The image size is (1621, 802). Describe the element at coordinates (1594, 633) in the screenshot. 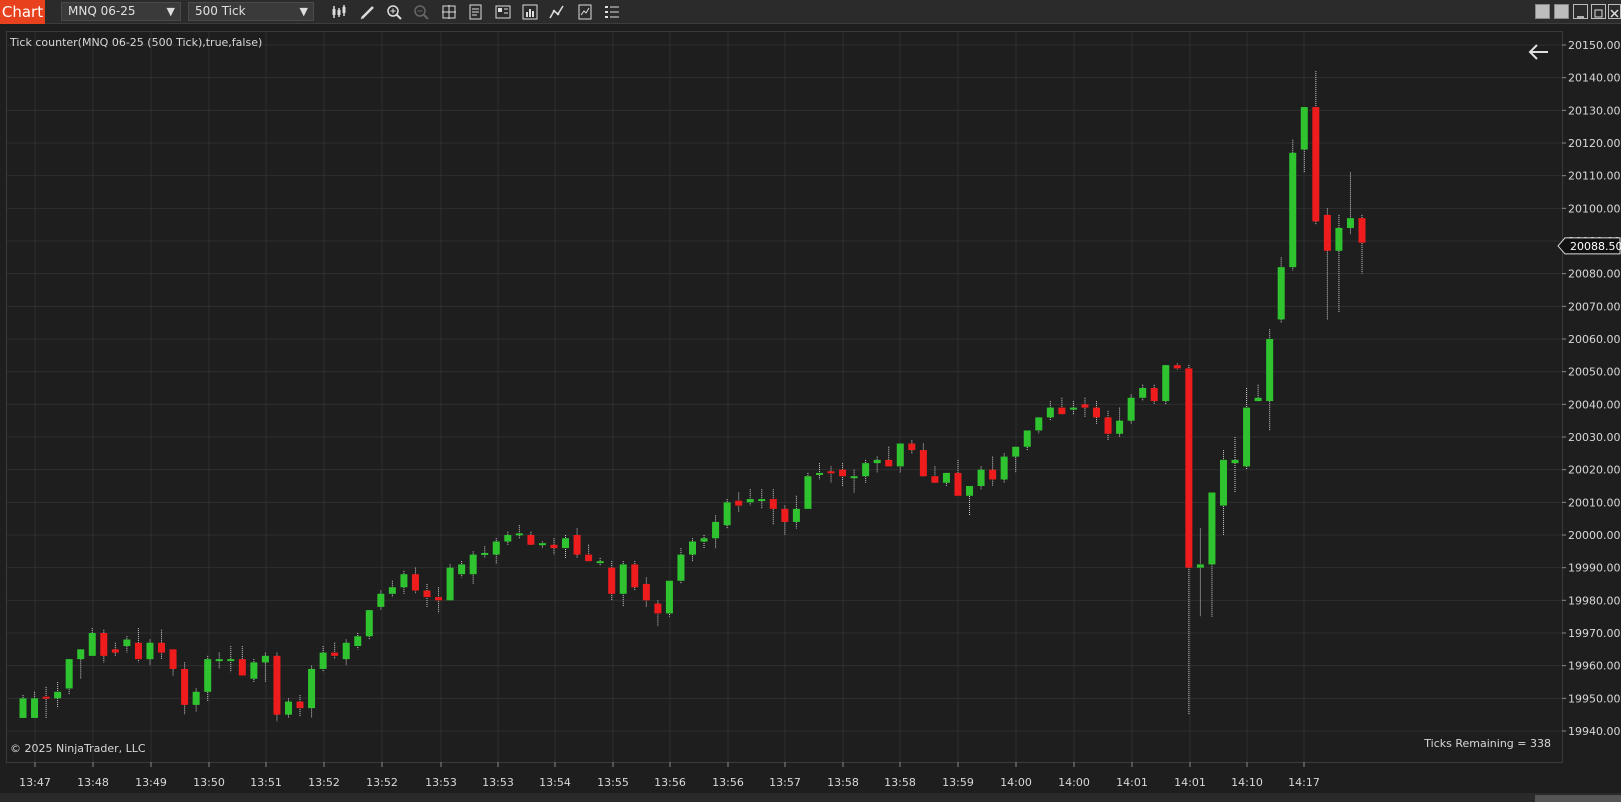

I see `y-tick-label: 19970.00` at that location.